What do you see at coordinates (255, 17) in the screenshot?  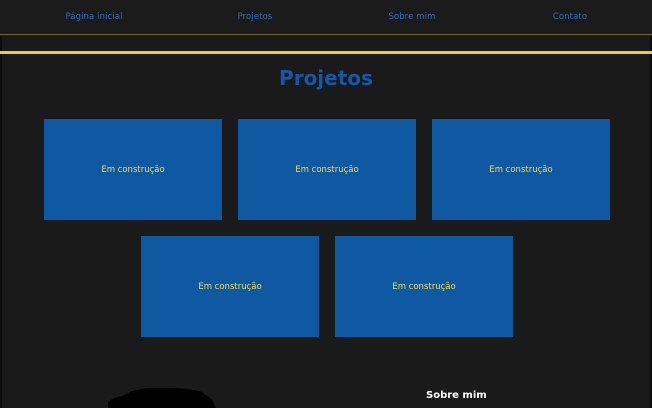 I see `nav-link-projects: Projetos` at bounding box center [255, 17].